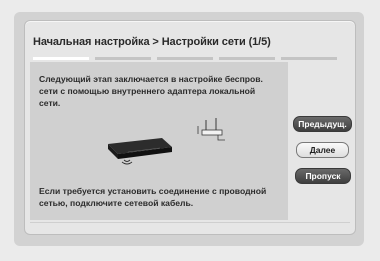 This screenshot has height=261, width=380. I want to click on blu-ray-player-icon, so click(140, 148).